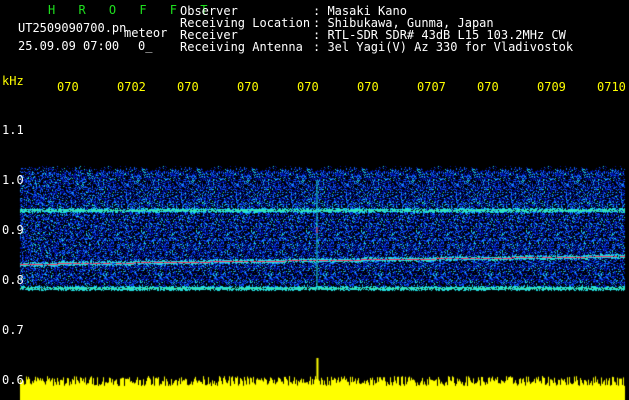  Describe the element at coordinates (13, 330) in the screenshot. I see `y-tick-label: 0.7` at that location.